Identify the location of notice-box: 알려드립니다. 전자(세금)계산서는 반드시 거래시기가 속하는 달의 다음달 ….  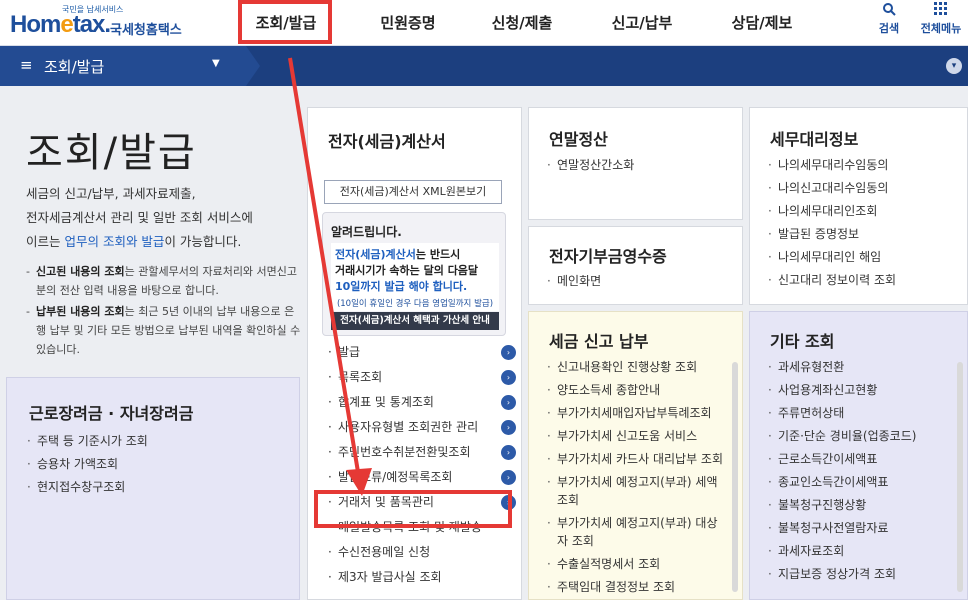
(414, 274).